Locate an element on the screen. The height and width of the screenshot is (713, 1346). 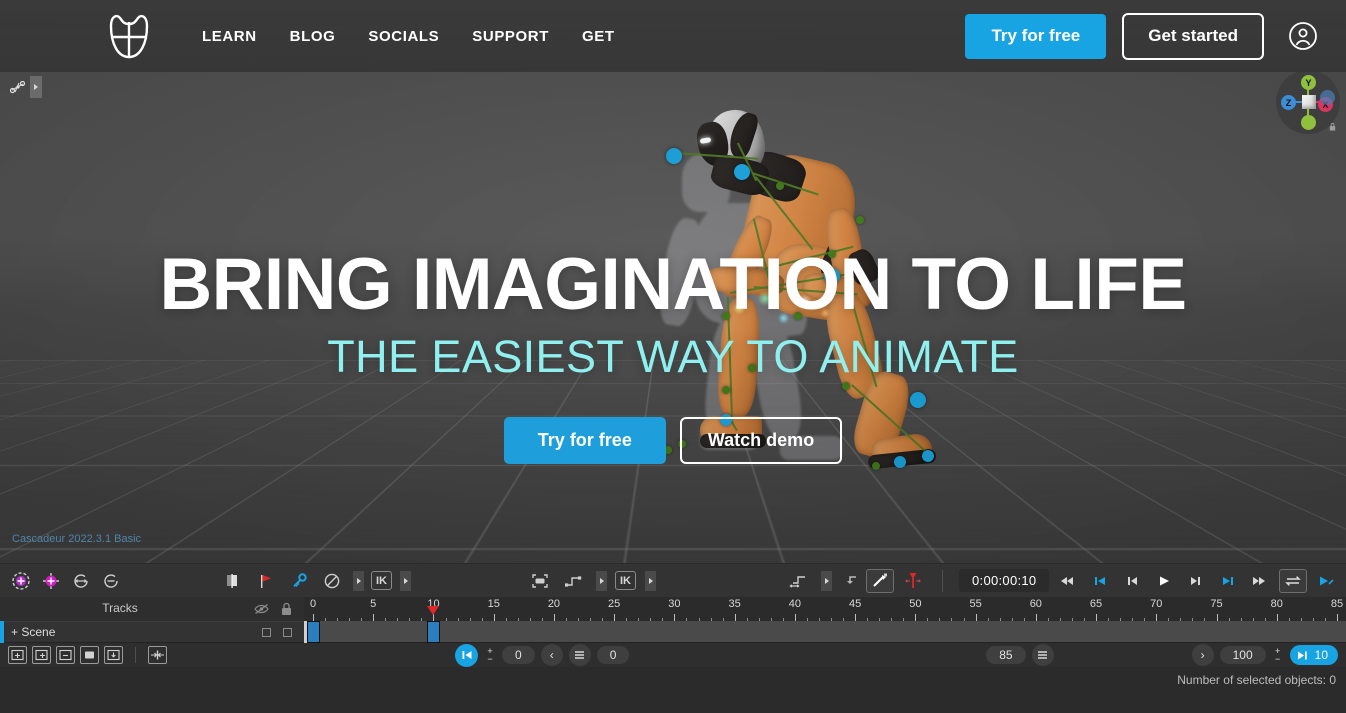
add-selection-icon is located at coordinates (51, 581).